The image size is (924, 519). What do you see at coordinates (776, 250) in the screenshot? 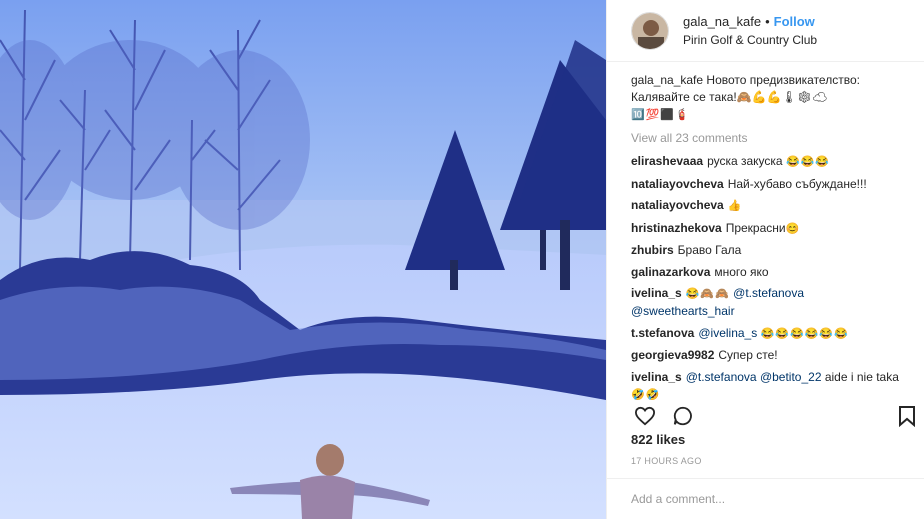
I see `comment-item: zhubirs Браво Гала` at bounding box center [776, 250].